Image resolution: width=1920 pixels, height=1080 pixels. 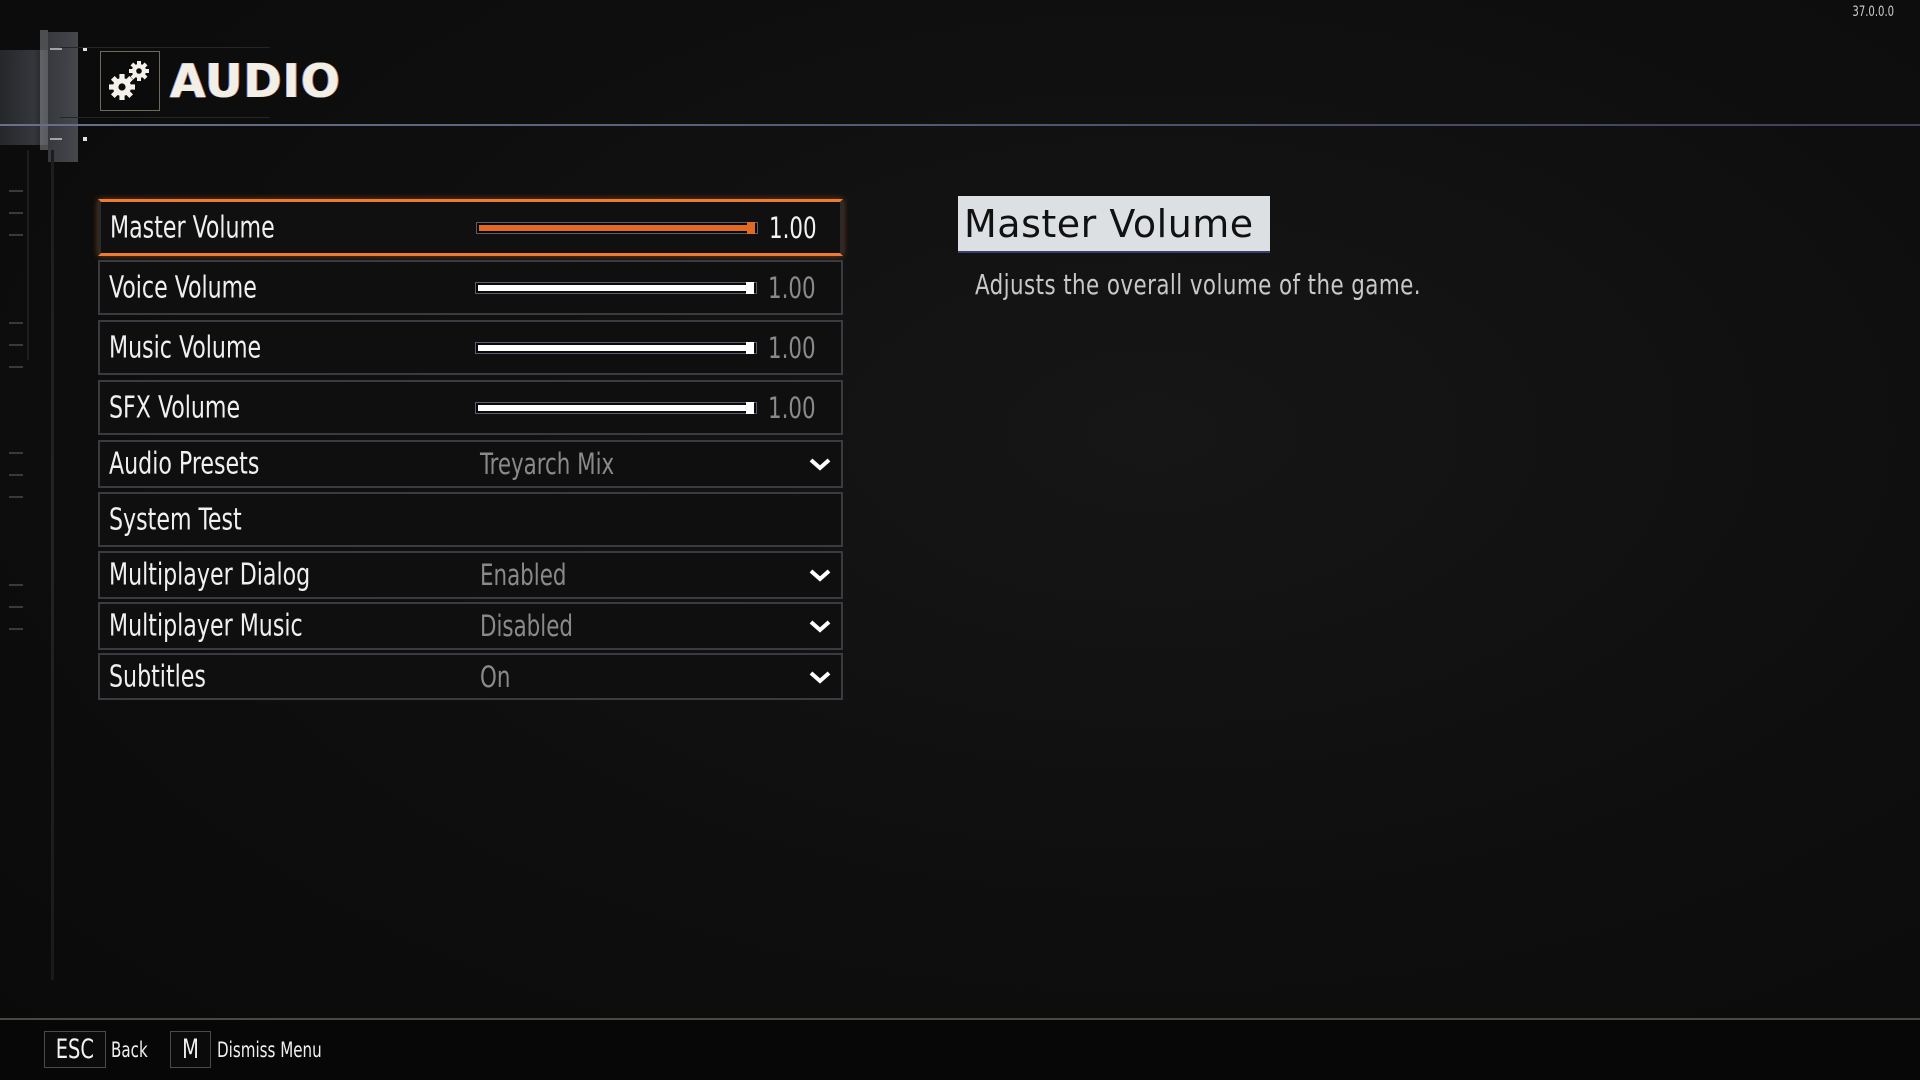 What do you see at coordinates (175, 407) in the screenshot?
I see `setting-label: SFX Volume` at bounding box center [175, 407].